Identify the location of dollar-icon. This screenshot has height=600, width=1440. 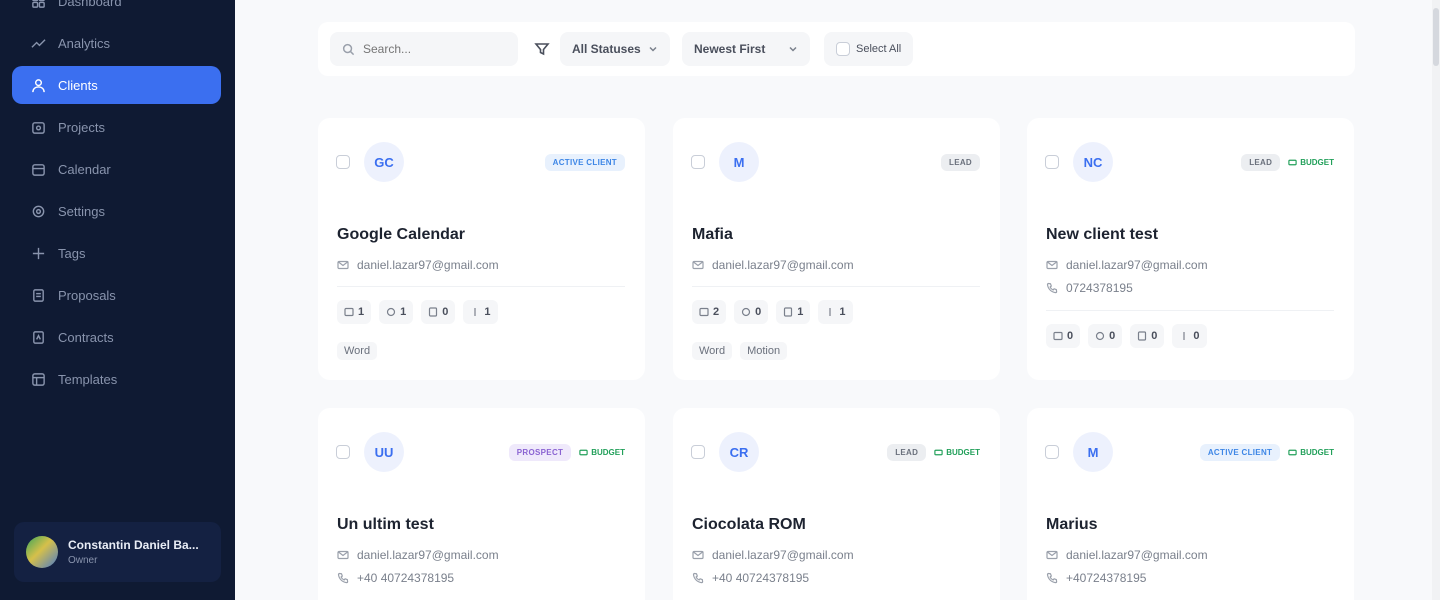
(1184, 336).